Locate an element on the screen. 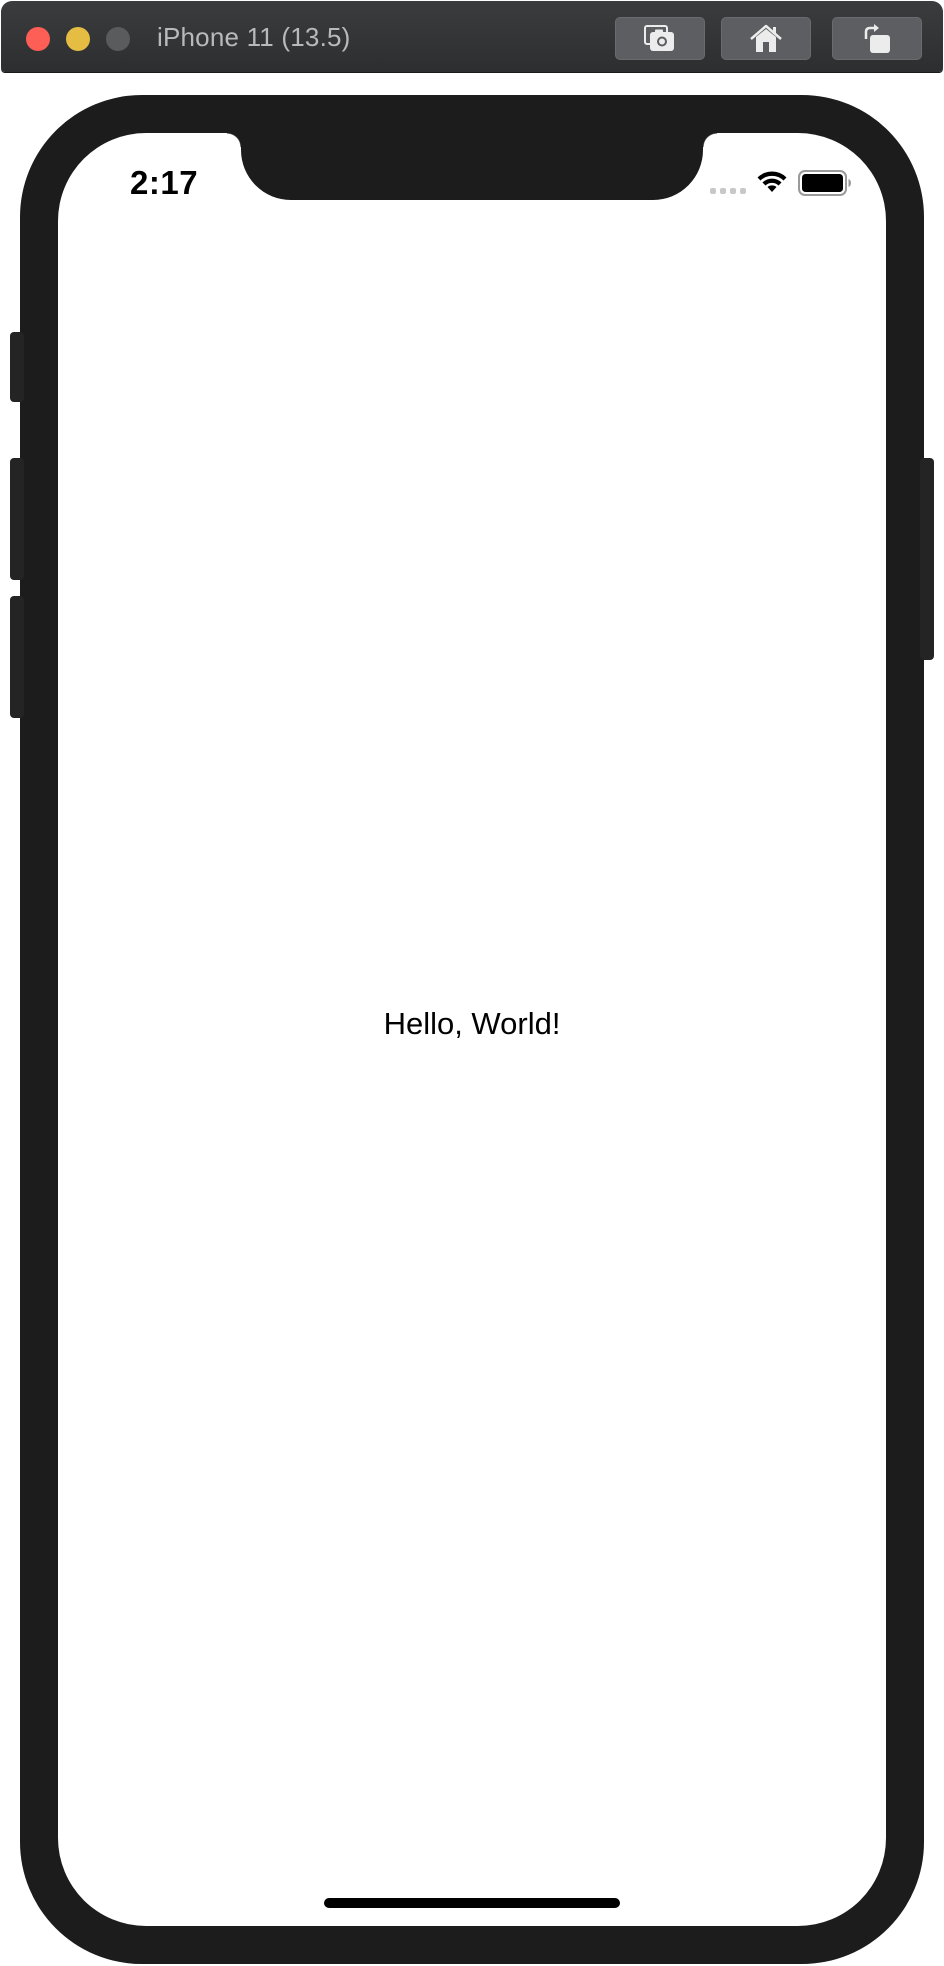 Image resolution: width=944 pixels, height=1966 pixels. camera-icon is located at coordinates (660, 39).